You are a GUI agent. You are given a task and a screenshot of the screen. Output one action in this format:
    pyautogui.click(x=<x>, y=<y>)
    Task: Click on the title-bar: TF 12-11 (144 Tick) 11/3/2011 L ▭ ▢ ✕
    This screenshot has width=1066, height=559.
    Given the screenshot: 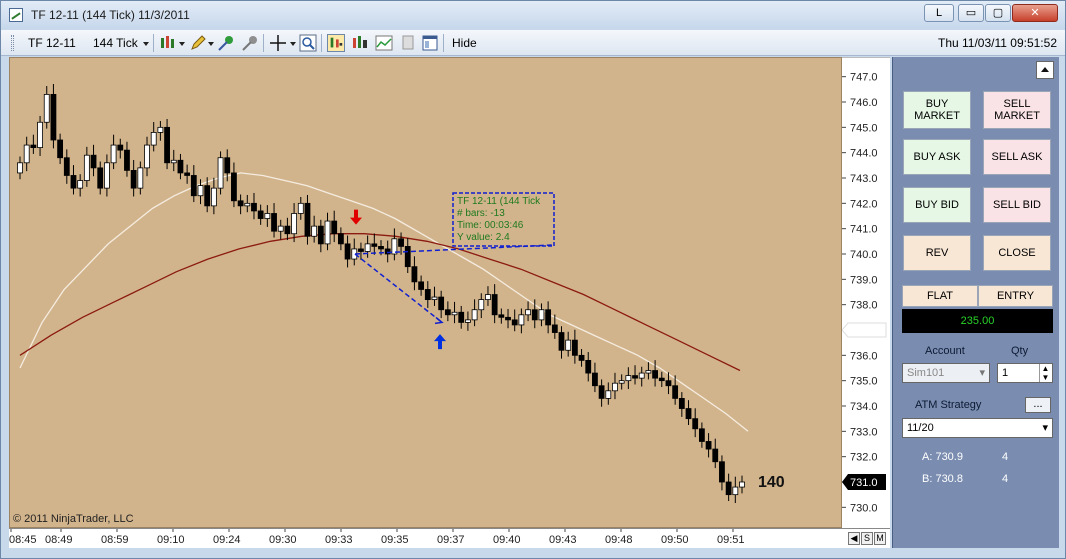 What is the action you would take?
    pyautogui.click(x=533, y=15)
    